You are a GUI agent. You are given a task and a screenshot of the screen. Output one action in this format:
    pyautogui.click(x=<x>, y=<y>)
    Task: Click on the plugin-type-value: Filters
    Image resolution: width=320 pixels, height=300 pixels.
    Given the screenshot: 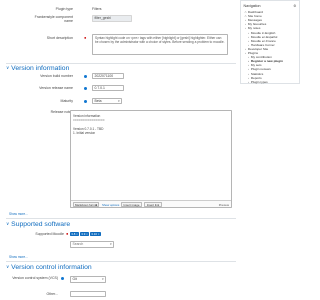 What is the action you would take?
    pyautogui.click(x=97, y=9)
    